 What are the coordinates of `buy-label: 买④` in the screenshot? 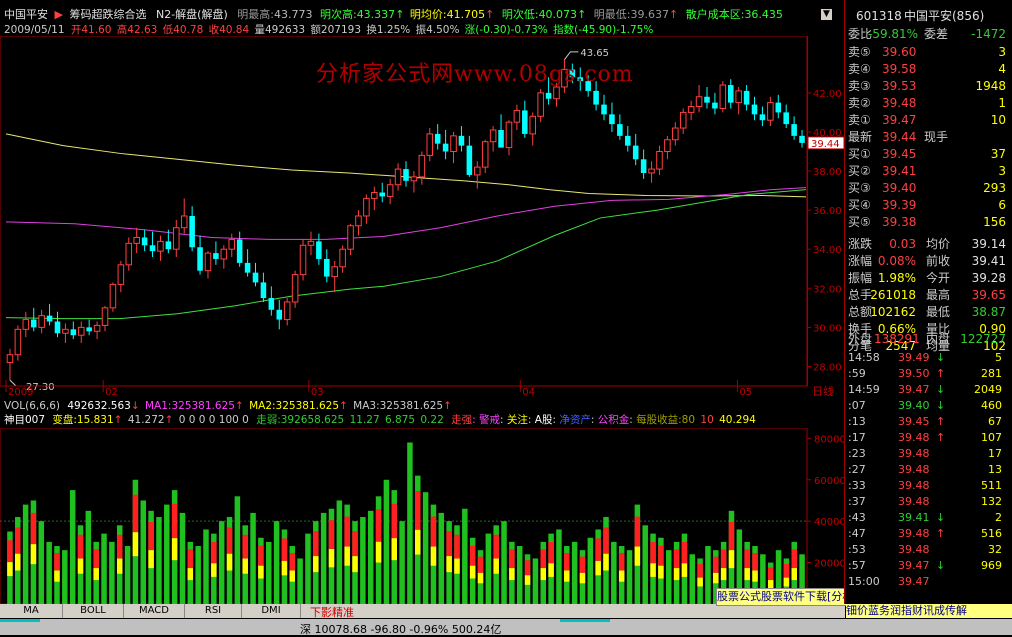 It's located at (859, 205).